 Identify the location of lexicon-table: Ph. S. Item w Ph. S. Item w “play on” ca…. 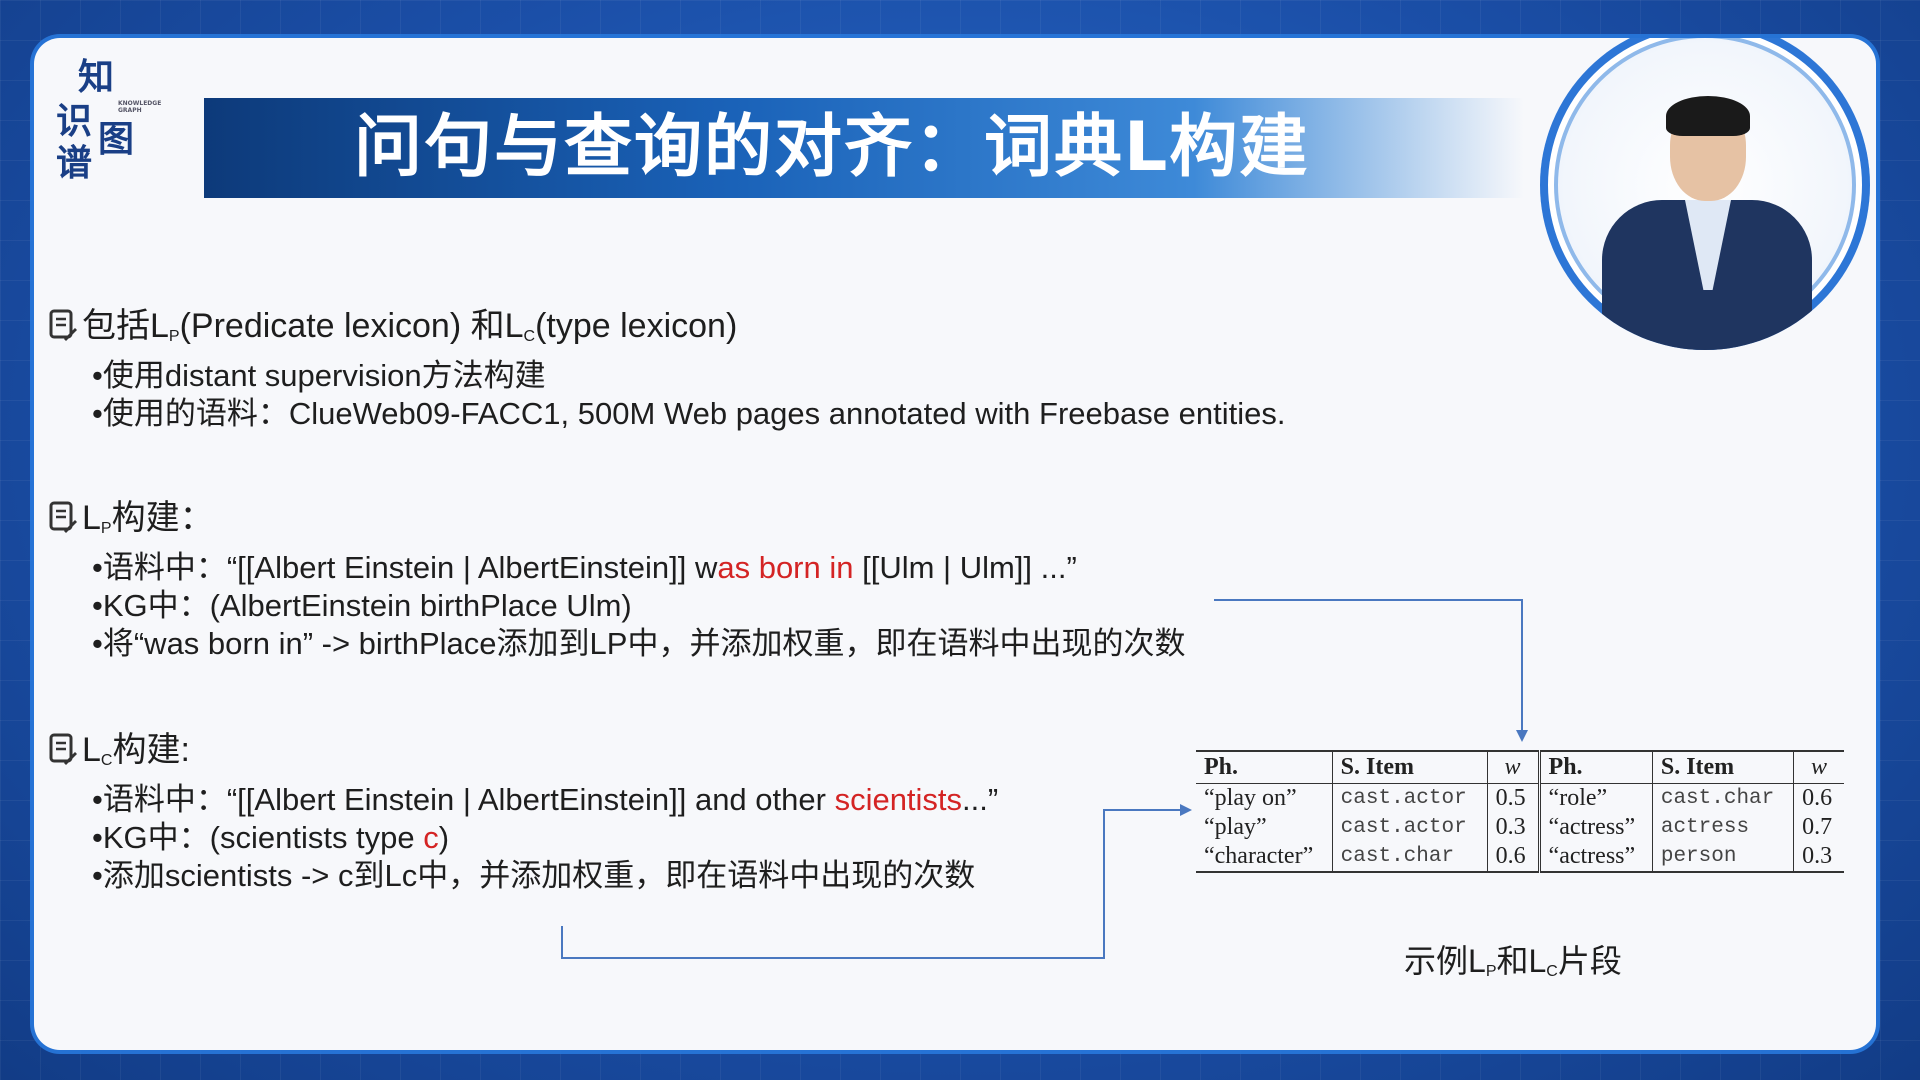
(1520, 811).